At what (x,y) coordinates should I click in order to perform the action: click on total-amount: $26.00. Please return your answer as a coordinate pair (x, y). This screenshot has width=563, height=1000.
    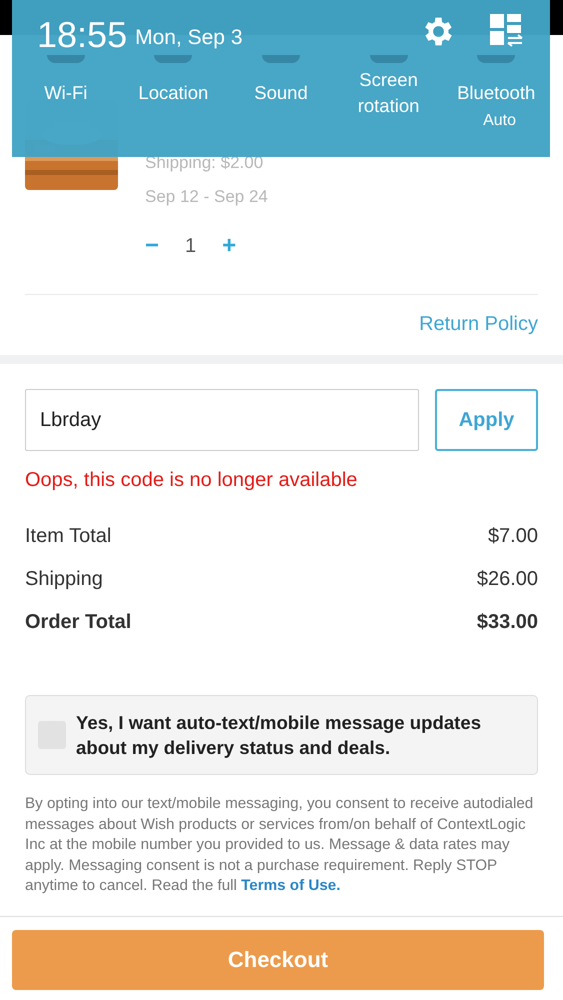
    Looking at the image, I should click on (507, 579).